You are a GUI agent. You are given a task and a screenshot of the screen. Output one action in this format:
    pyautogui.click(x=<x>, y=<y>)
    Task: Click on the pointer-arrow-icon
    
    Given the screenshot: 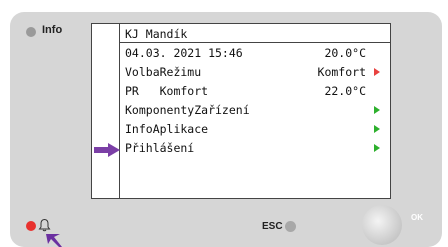 What is the action you would take?
    pyautogui.click(x=107, y=150)
    